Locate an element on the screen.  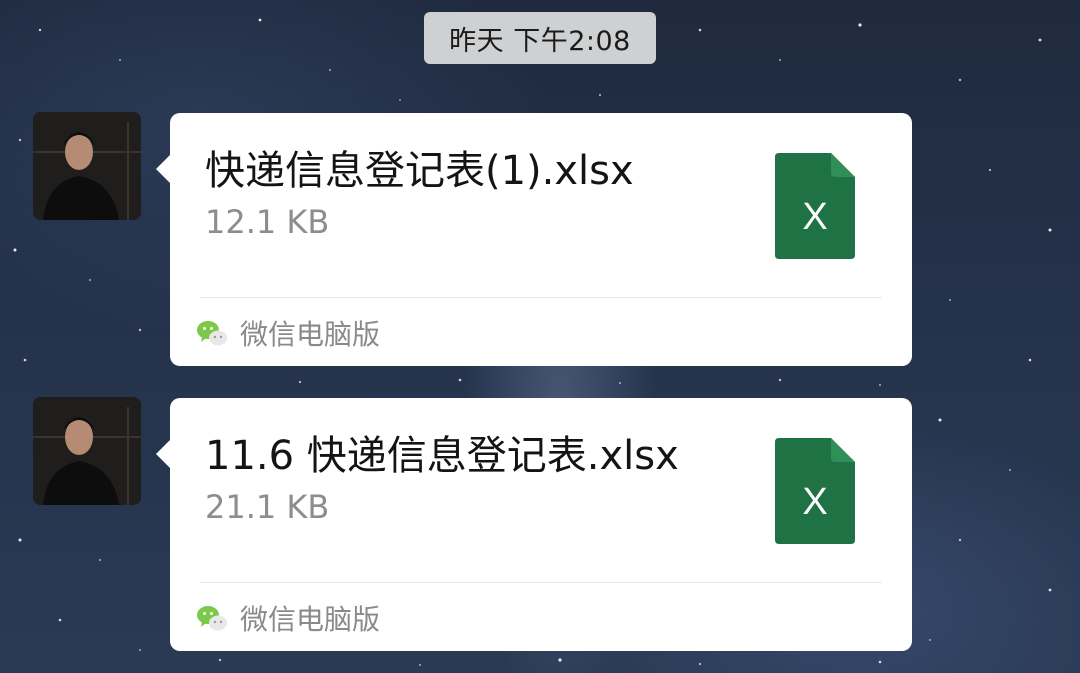
timestamp-badge: 昨天 下午2:08 is located at coordinates (540, 38).